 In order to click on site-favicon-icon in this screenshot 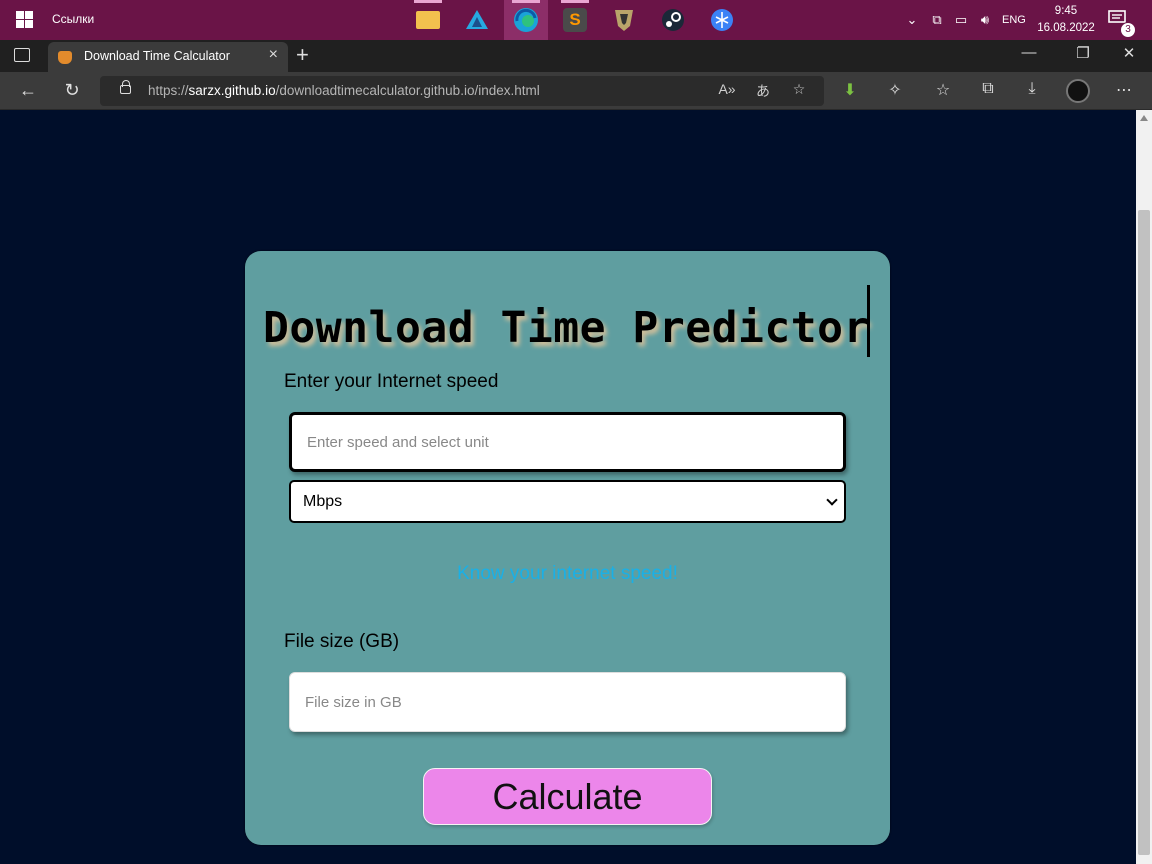, I will do `click(65, 57)`.